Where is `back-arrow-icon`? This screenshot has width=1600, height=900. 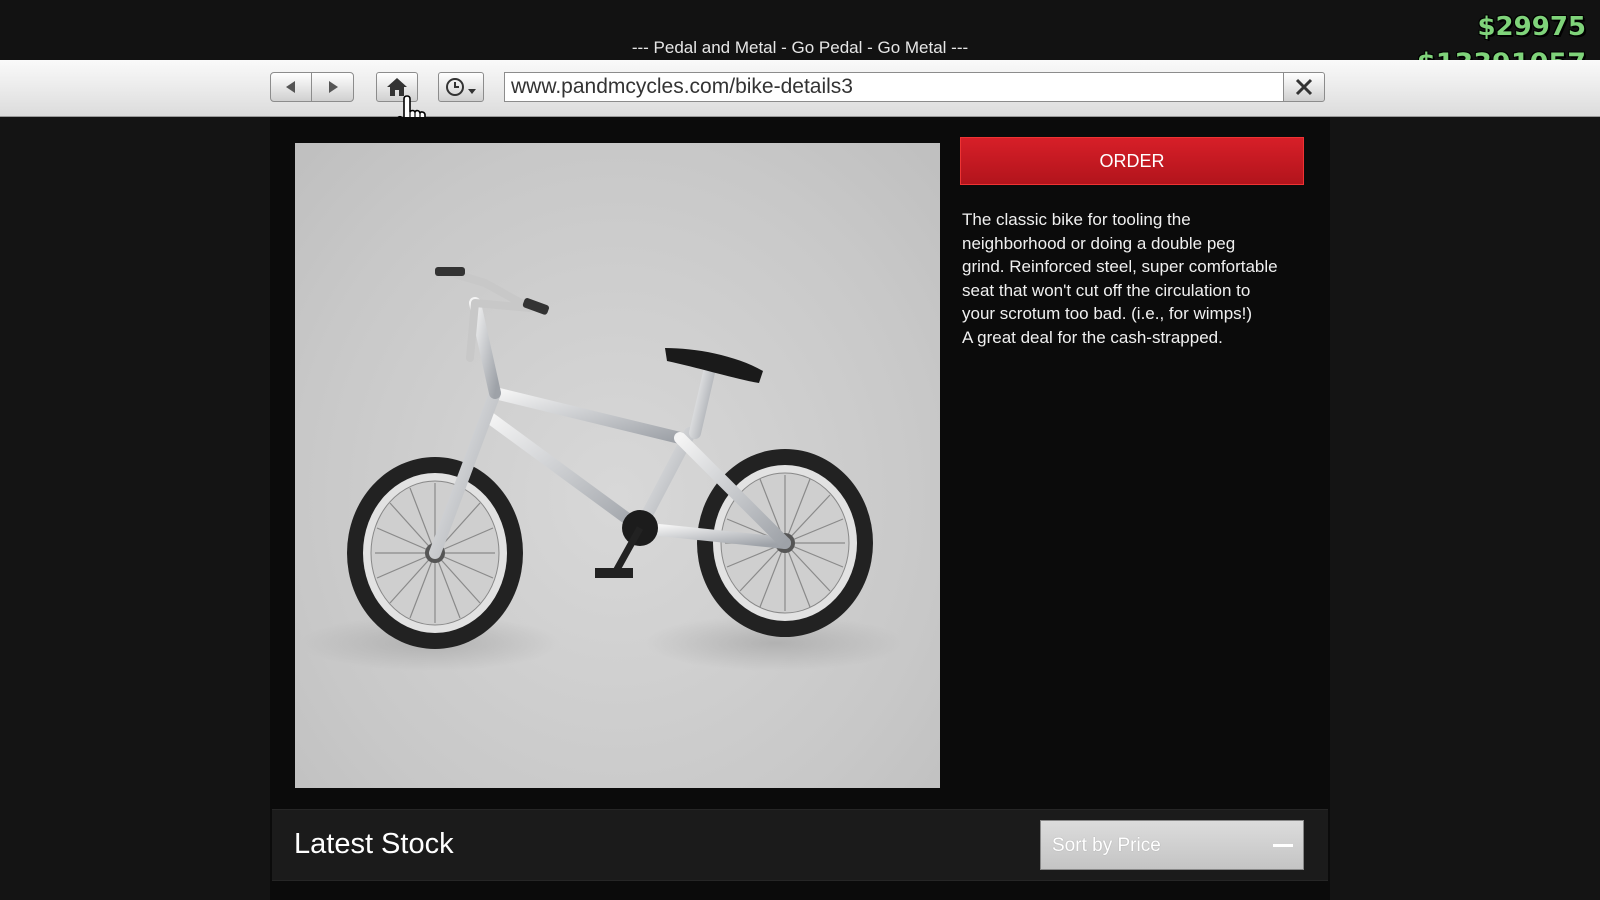 back-arrow-icon is located at coordinates (290, 87).